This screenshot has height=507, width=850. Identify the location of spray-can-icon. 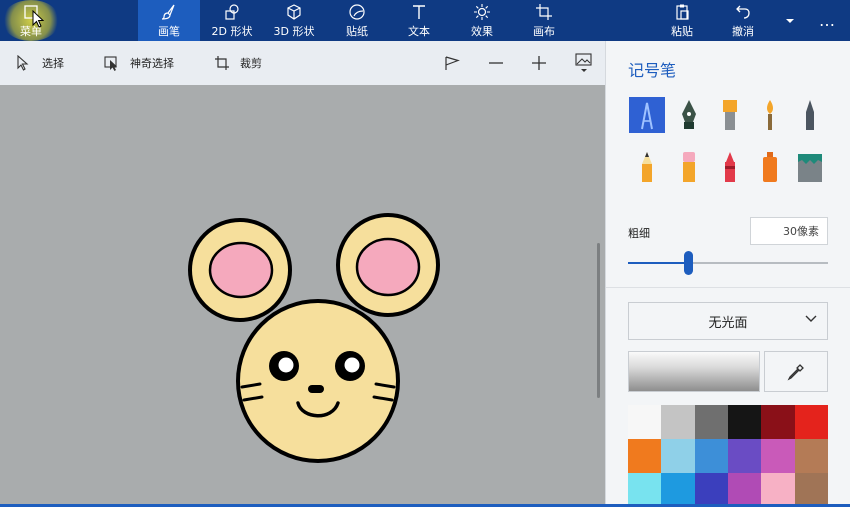
(770, 167).